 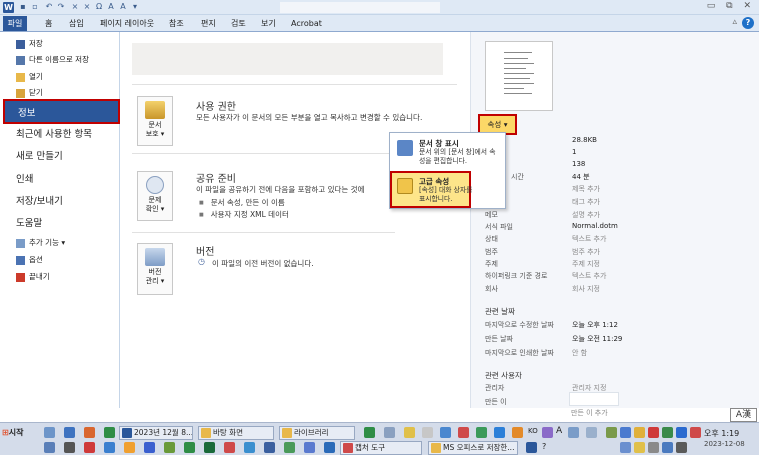 What do you see at coordinates (586, 264) in the screenshot?
I see `subject-value: 주제 지정` at bounding box center [586, 264].